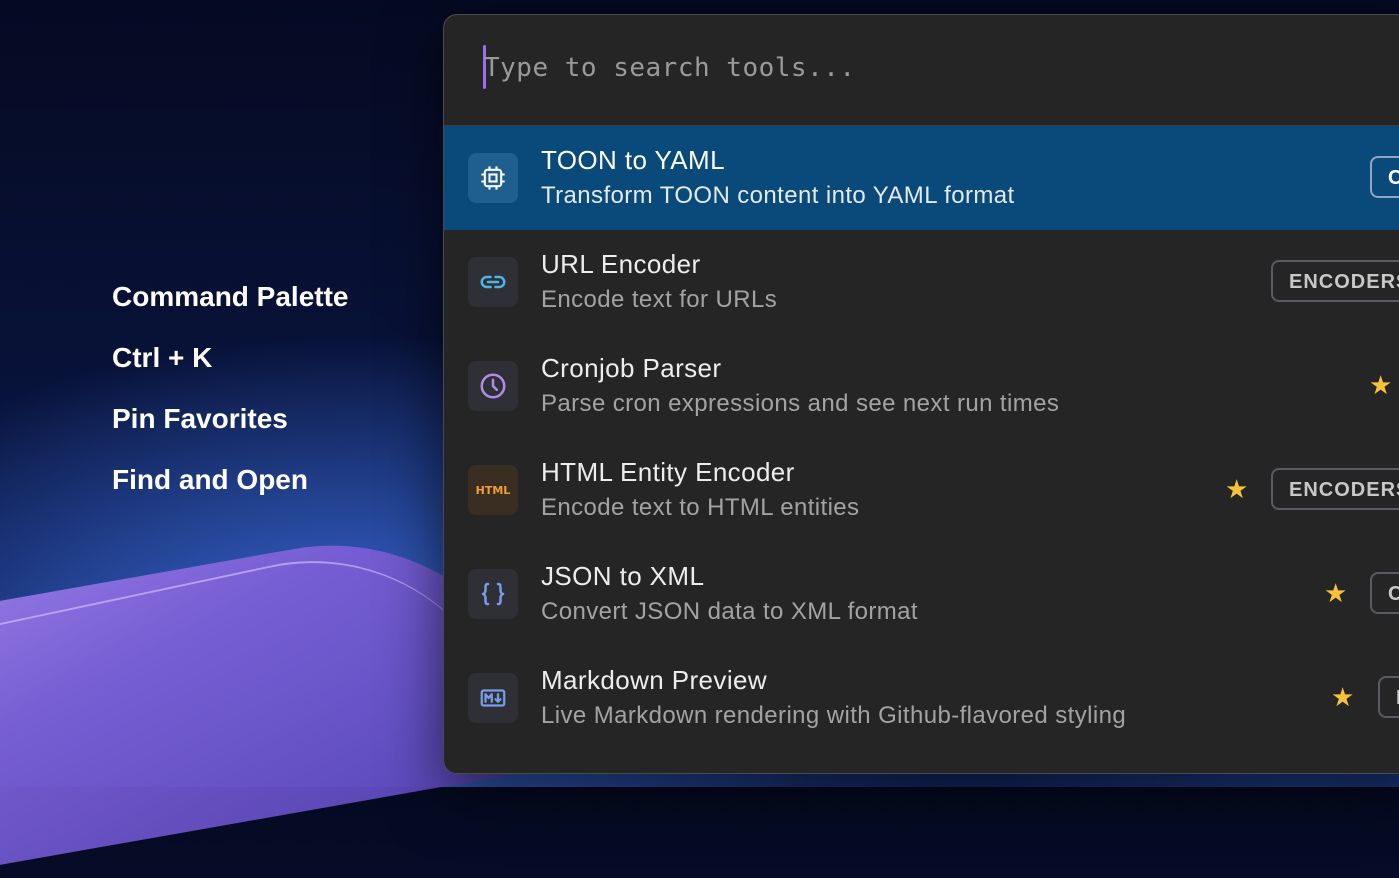  What do you see at coordinates (162, 357) in the screenshot?
I see `feature-item: Ctrl + K` at bounding box center [162, 357].